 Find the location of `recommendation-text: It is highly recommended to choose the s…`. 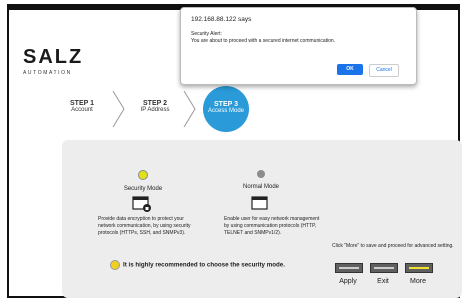

recommendation-text: It is highly recommended to choose the s… is located at coordinates (204, 265).